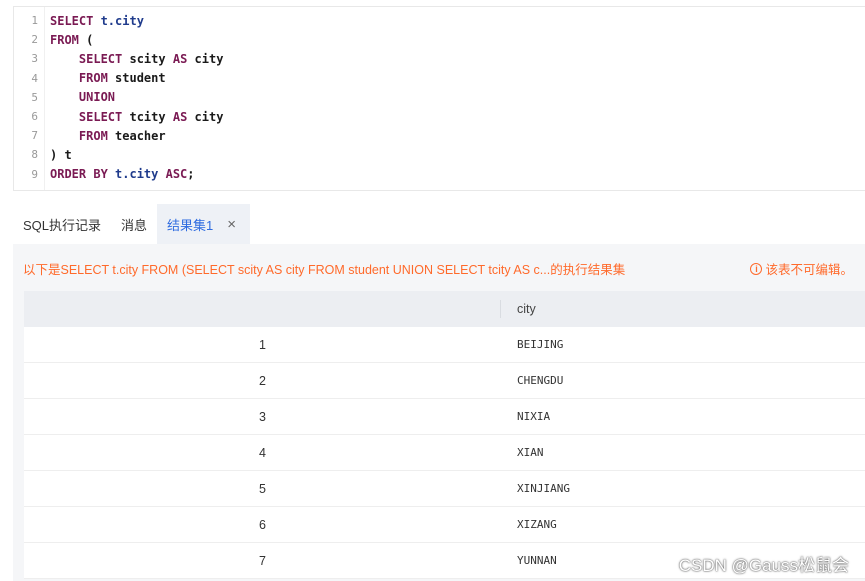 This screenshot has height=581, width=865. I want to click on row-number: 4, so click(262, 453).